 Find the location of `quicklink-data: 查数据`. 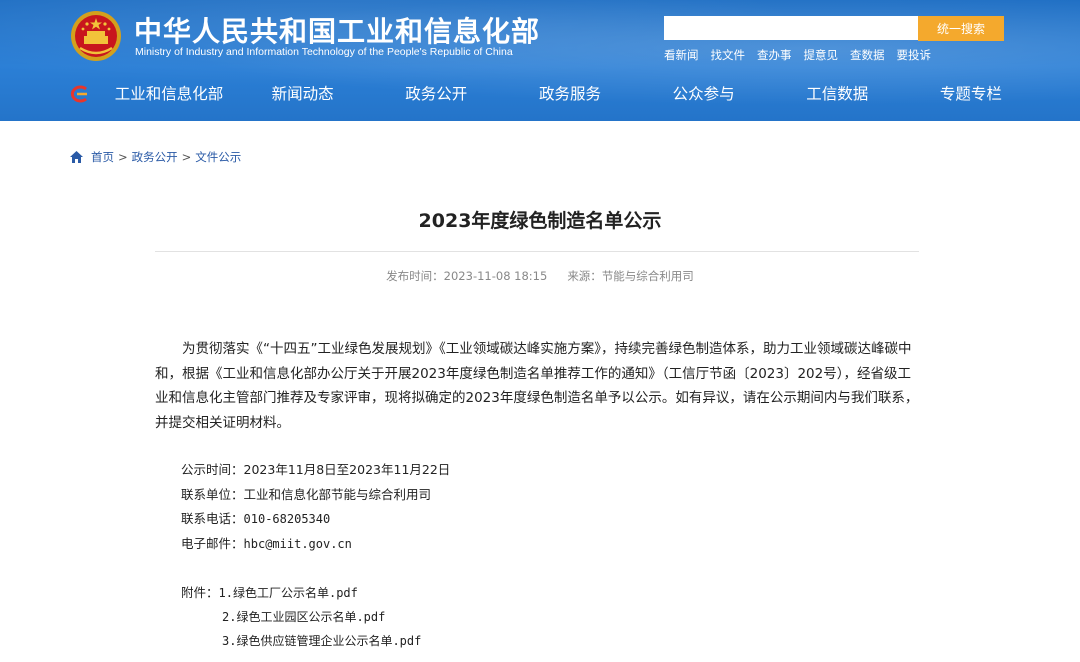

quicklink-data: 查数据 is located at coordinates (867, 55).